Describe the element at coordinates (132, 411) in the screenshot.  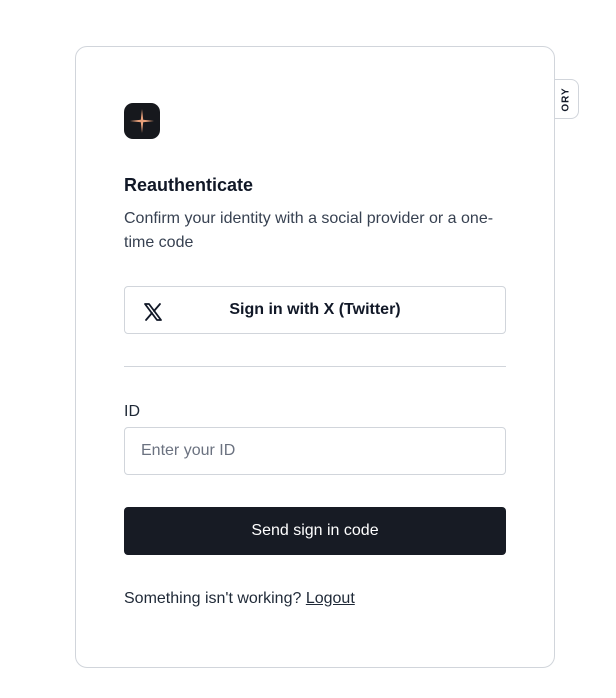
I see `id-label: ID` at that location.